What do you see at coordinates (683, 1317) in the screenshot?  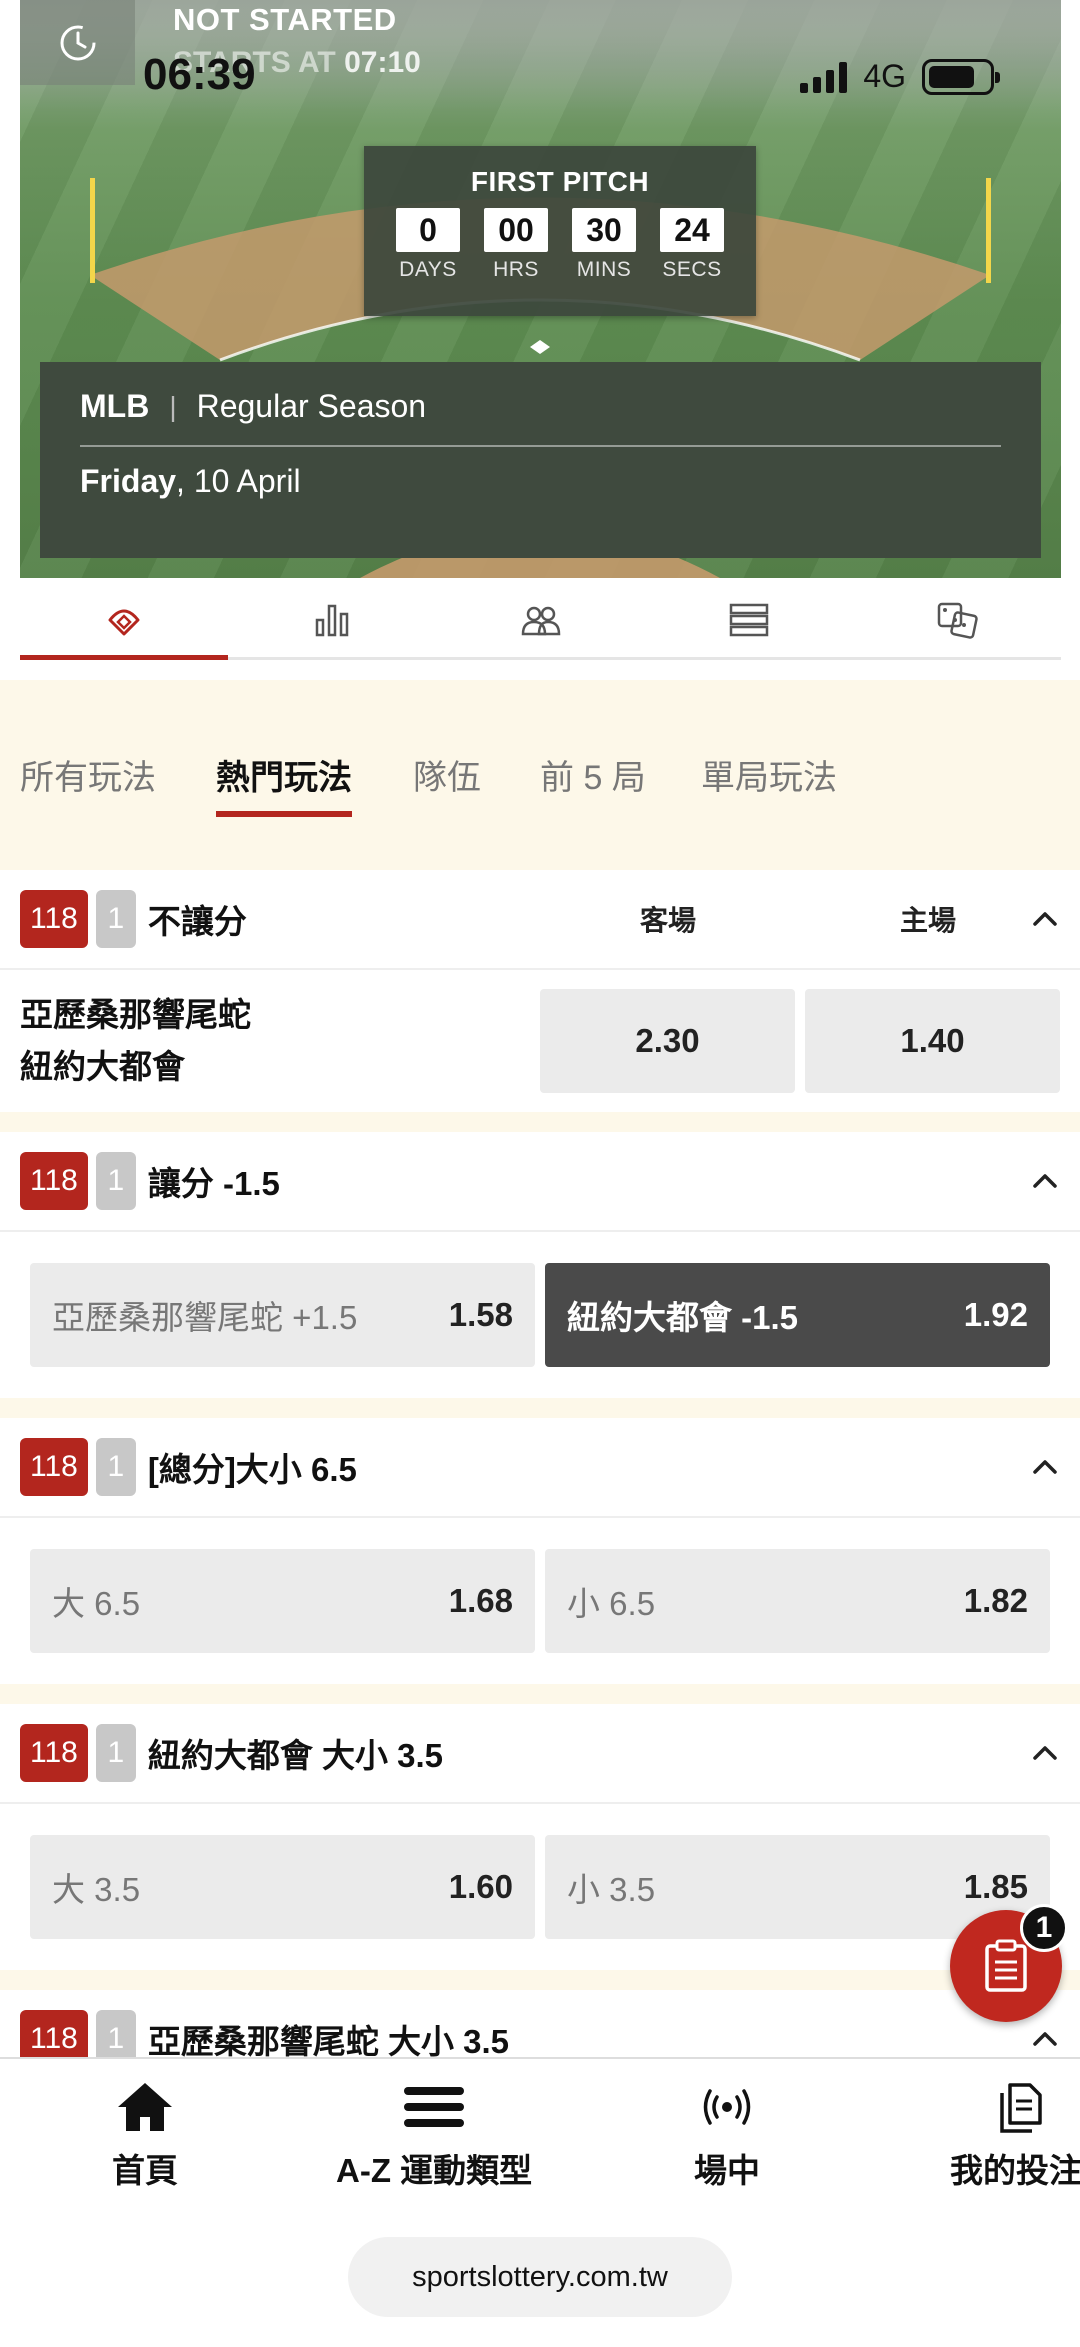 I see `selection-label: 紐約大都會 -1.5` at bounding box center [683, 1317].